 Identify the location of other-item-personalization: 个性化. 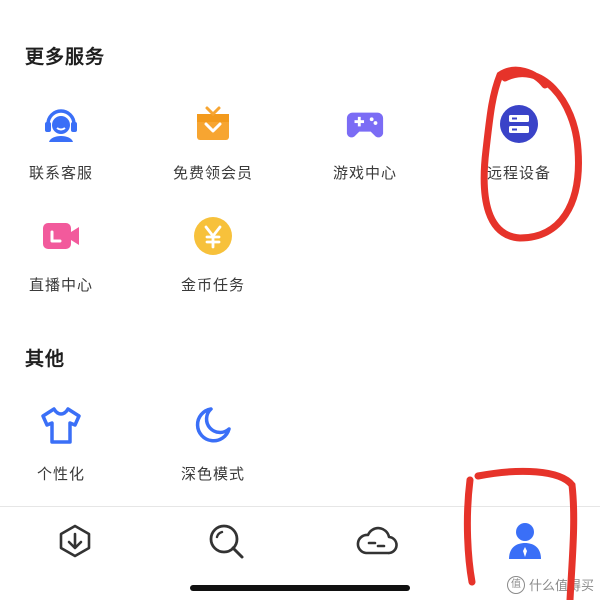
(68, 460).